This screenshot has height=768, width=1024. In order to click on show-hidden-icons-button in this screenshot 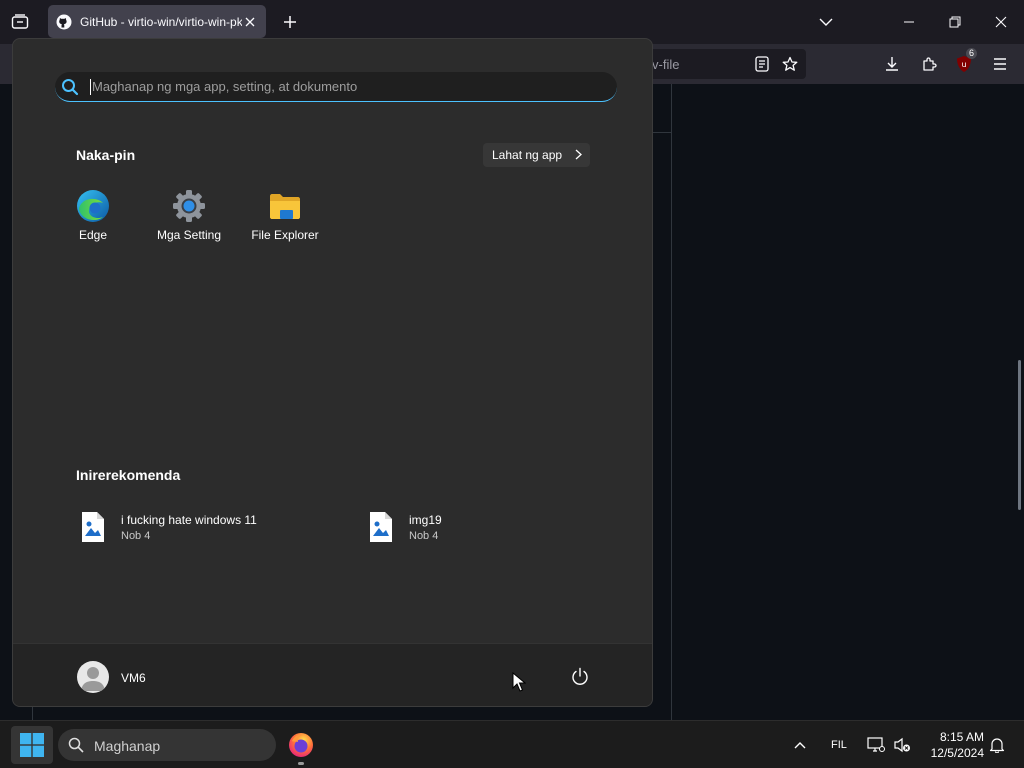, I will do `click(800, 745)`.